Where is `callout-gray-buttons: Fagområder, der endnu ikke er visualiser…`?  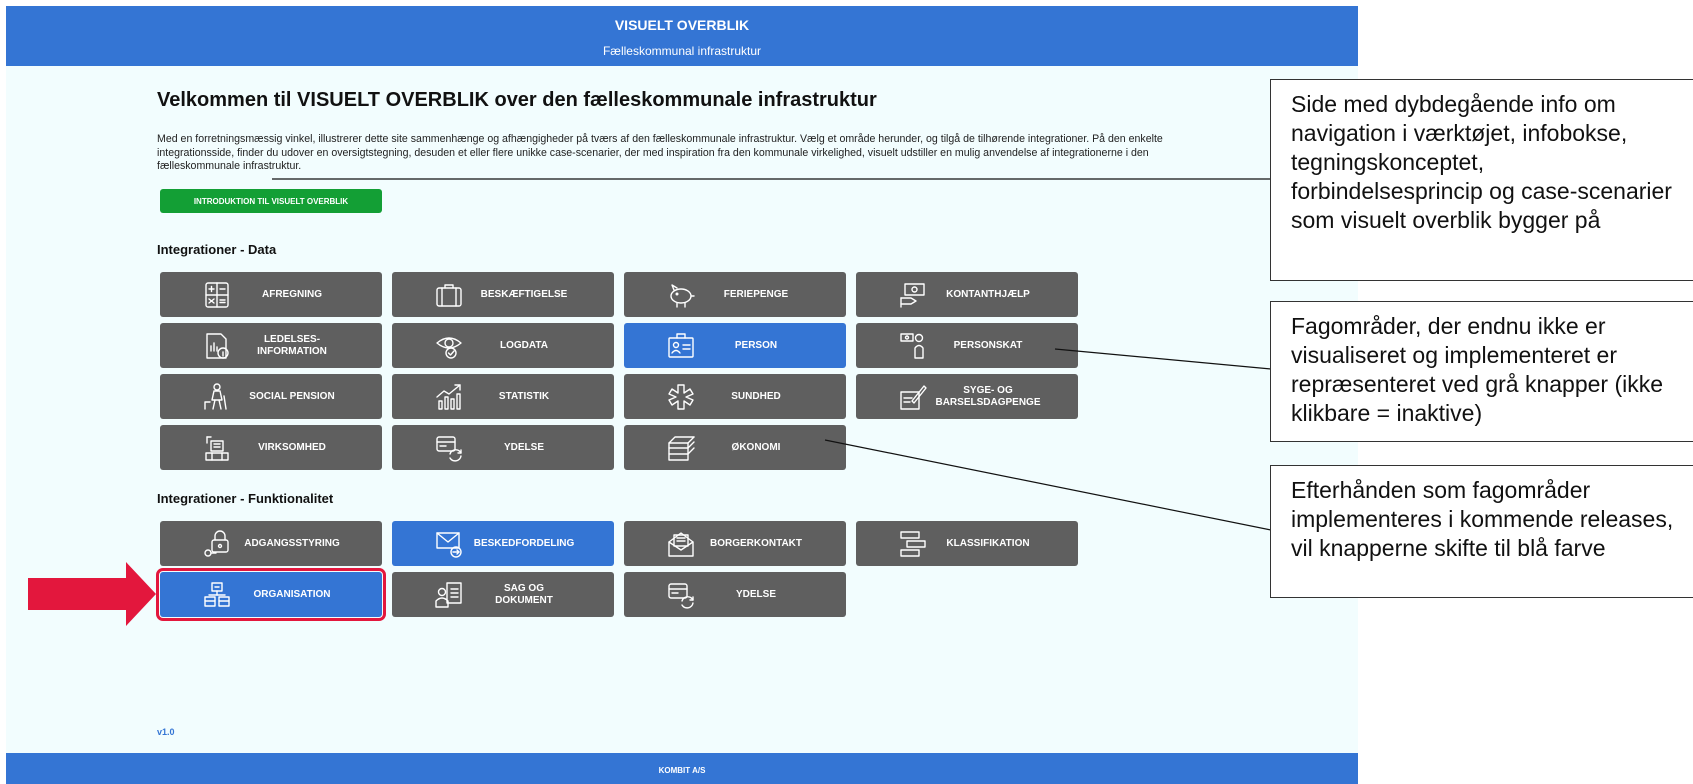
callout-gray-buttons: Fagområder, der endnu ikke er visualiser… is located at coordinates (1481, 371).